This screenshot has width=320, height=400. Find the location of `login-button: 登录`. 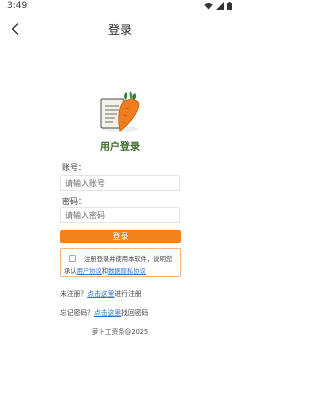

login-button: 登录 is located at coordinates (120, 236).